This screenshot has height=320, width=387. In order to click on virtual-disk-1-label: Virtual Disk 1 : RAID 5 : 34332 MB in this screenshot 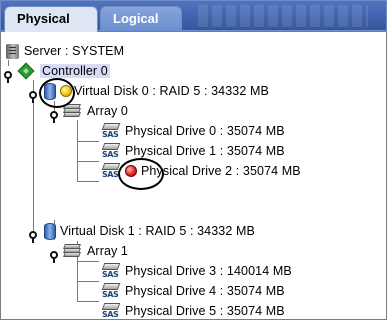, I will do `click(157, 231)`.